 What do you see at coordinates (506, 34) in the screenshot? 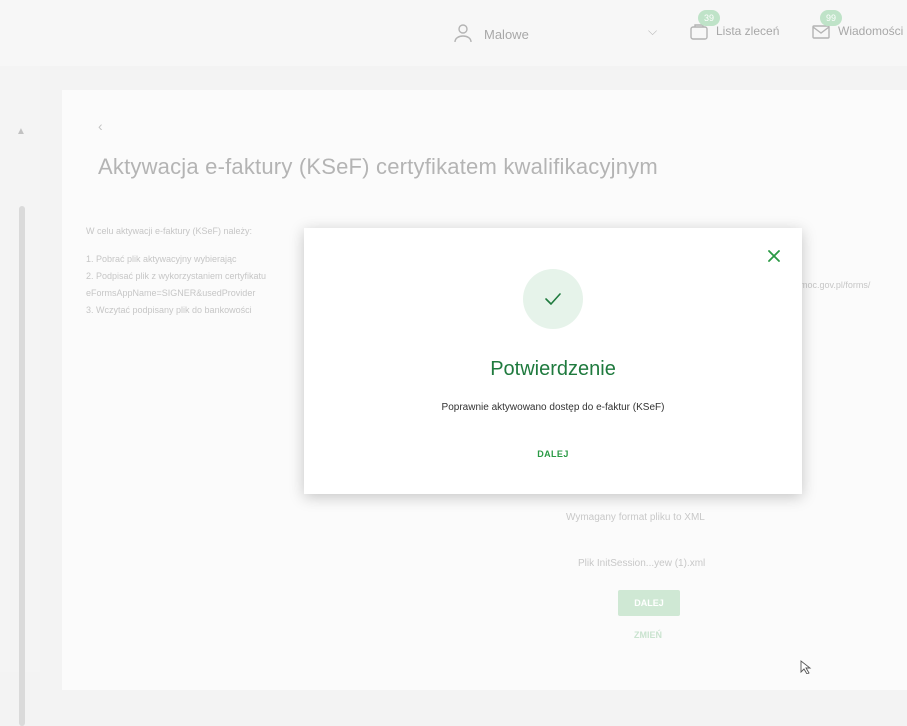
I see `user-name: Malowe` at bounding box center [506, 34].